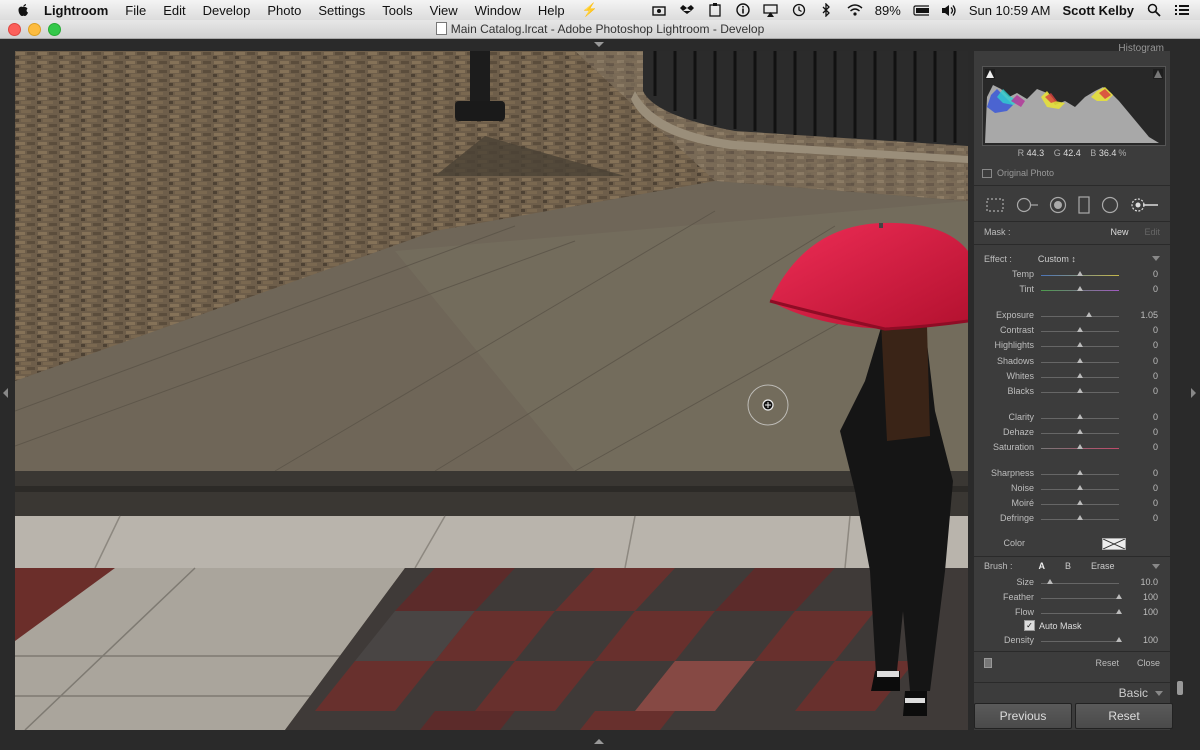 The width and height of the screenshot is (1200, 750). I want to click on notification-center-icon, so click(1182, 10).